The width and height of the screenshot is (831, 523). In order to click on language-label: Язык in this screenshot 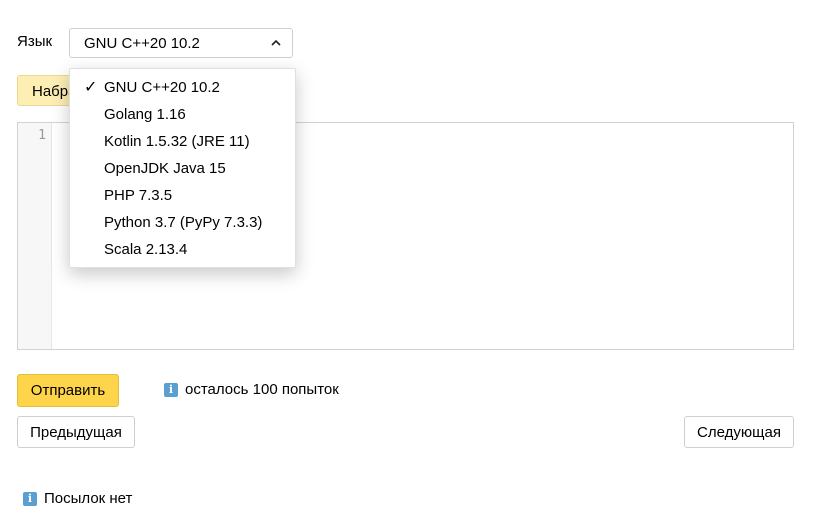, I will do `click(35, 41)`.